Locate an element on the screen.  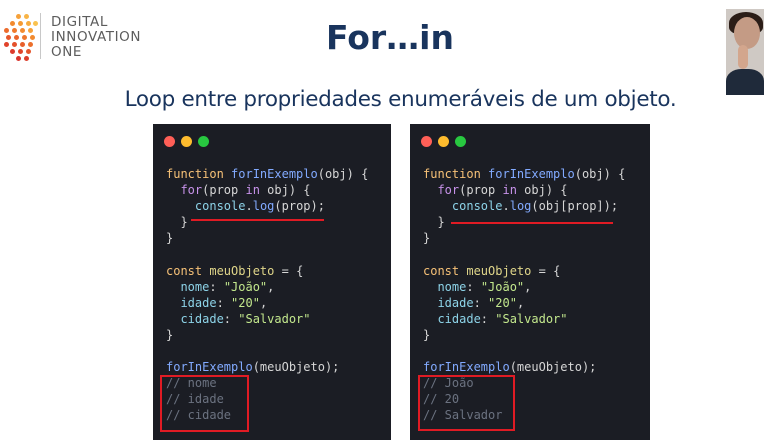
code-token: obj) { is located at coordinates (285, 190).